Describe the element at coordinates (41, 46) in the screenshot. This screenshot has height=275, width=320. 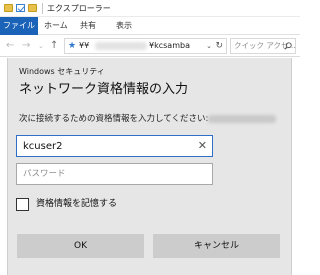
I see `recent-locations-chevron-icon: ⌄` at that location.